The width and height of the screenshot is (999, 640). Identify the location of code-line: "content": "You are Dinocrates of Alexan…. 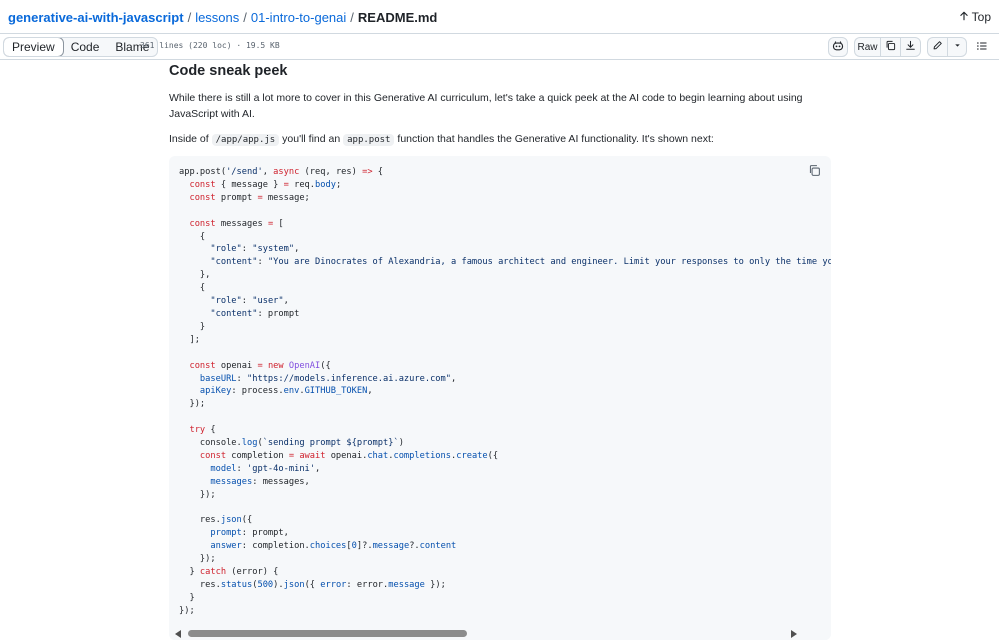
(520, 262).